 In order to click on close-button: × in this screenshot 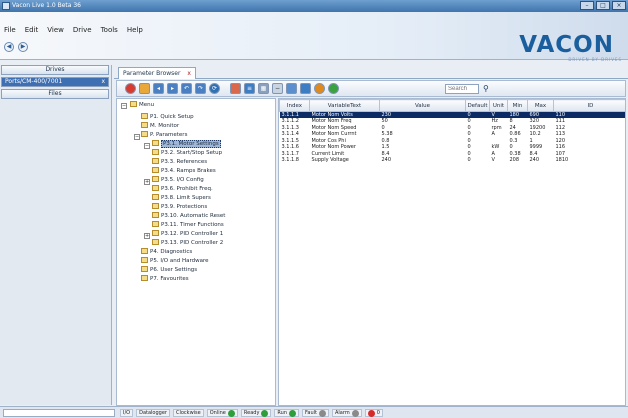, I will do `click(619, 5)`.